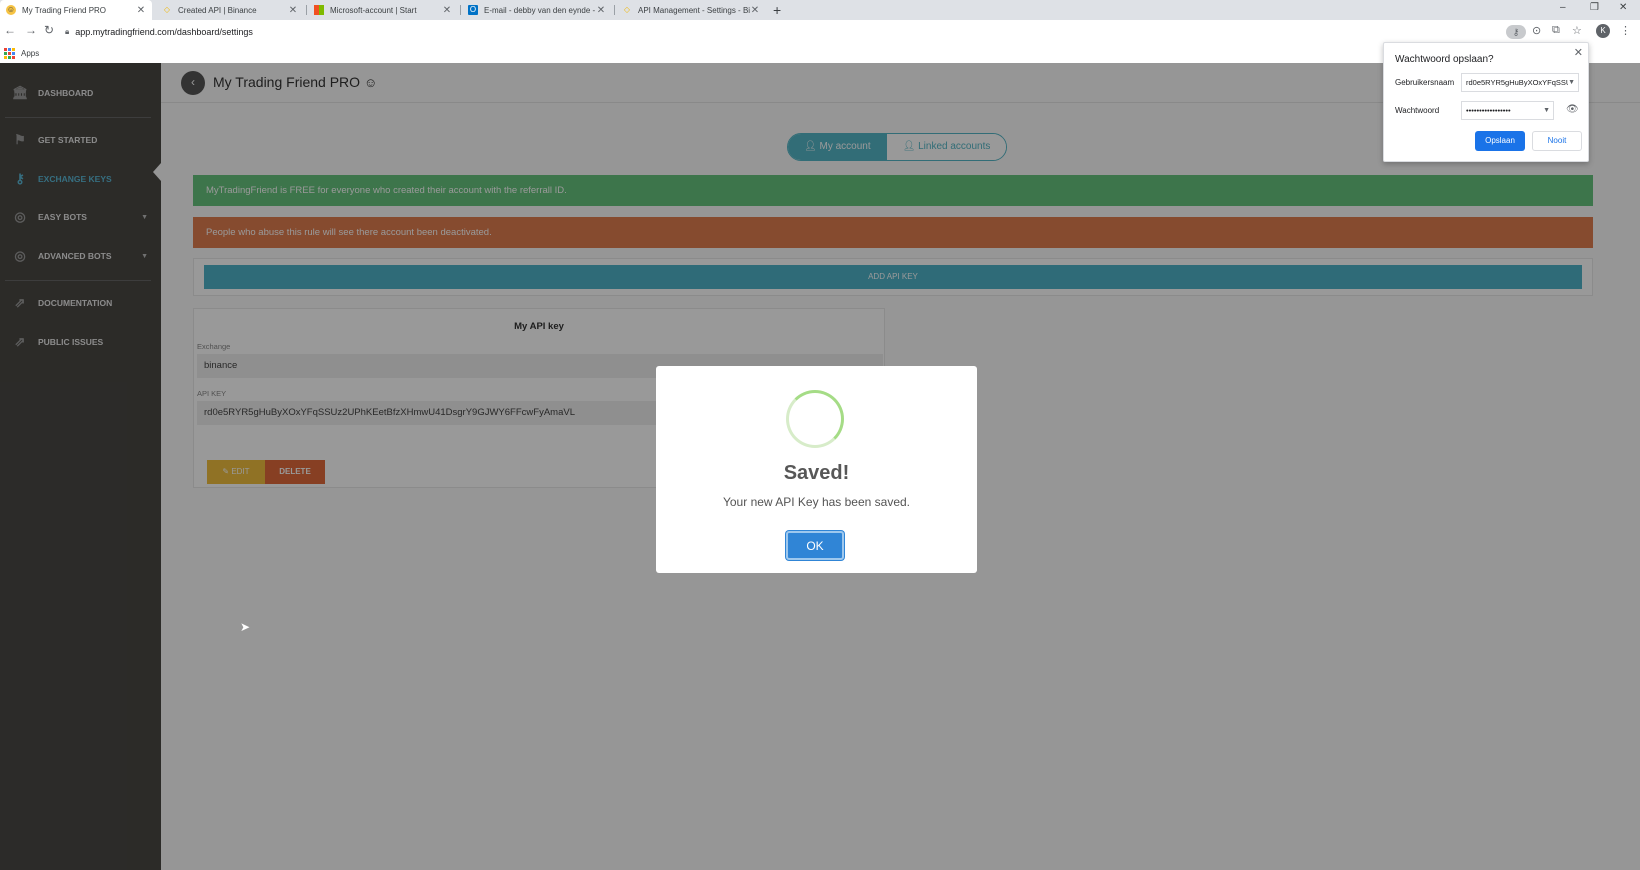 The height and width of the screenshot is (870, 1640). Describe the element at coordinates (815, 419) in the screenshot. I see `success-spinner-icon` at that location.